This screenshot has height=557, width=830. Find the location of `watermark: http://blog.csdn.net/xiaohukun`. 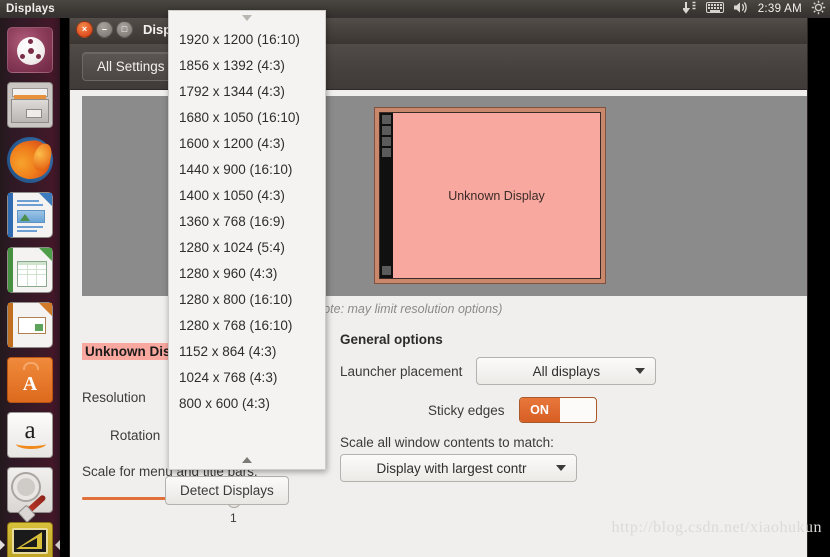

watermark: http://blog.csdn.net/xiaohukun is located at coordinates (716, 527).